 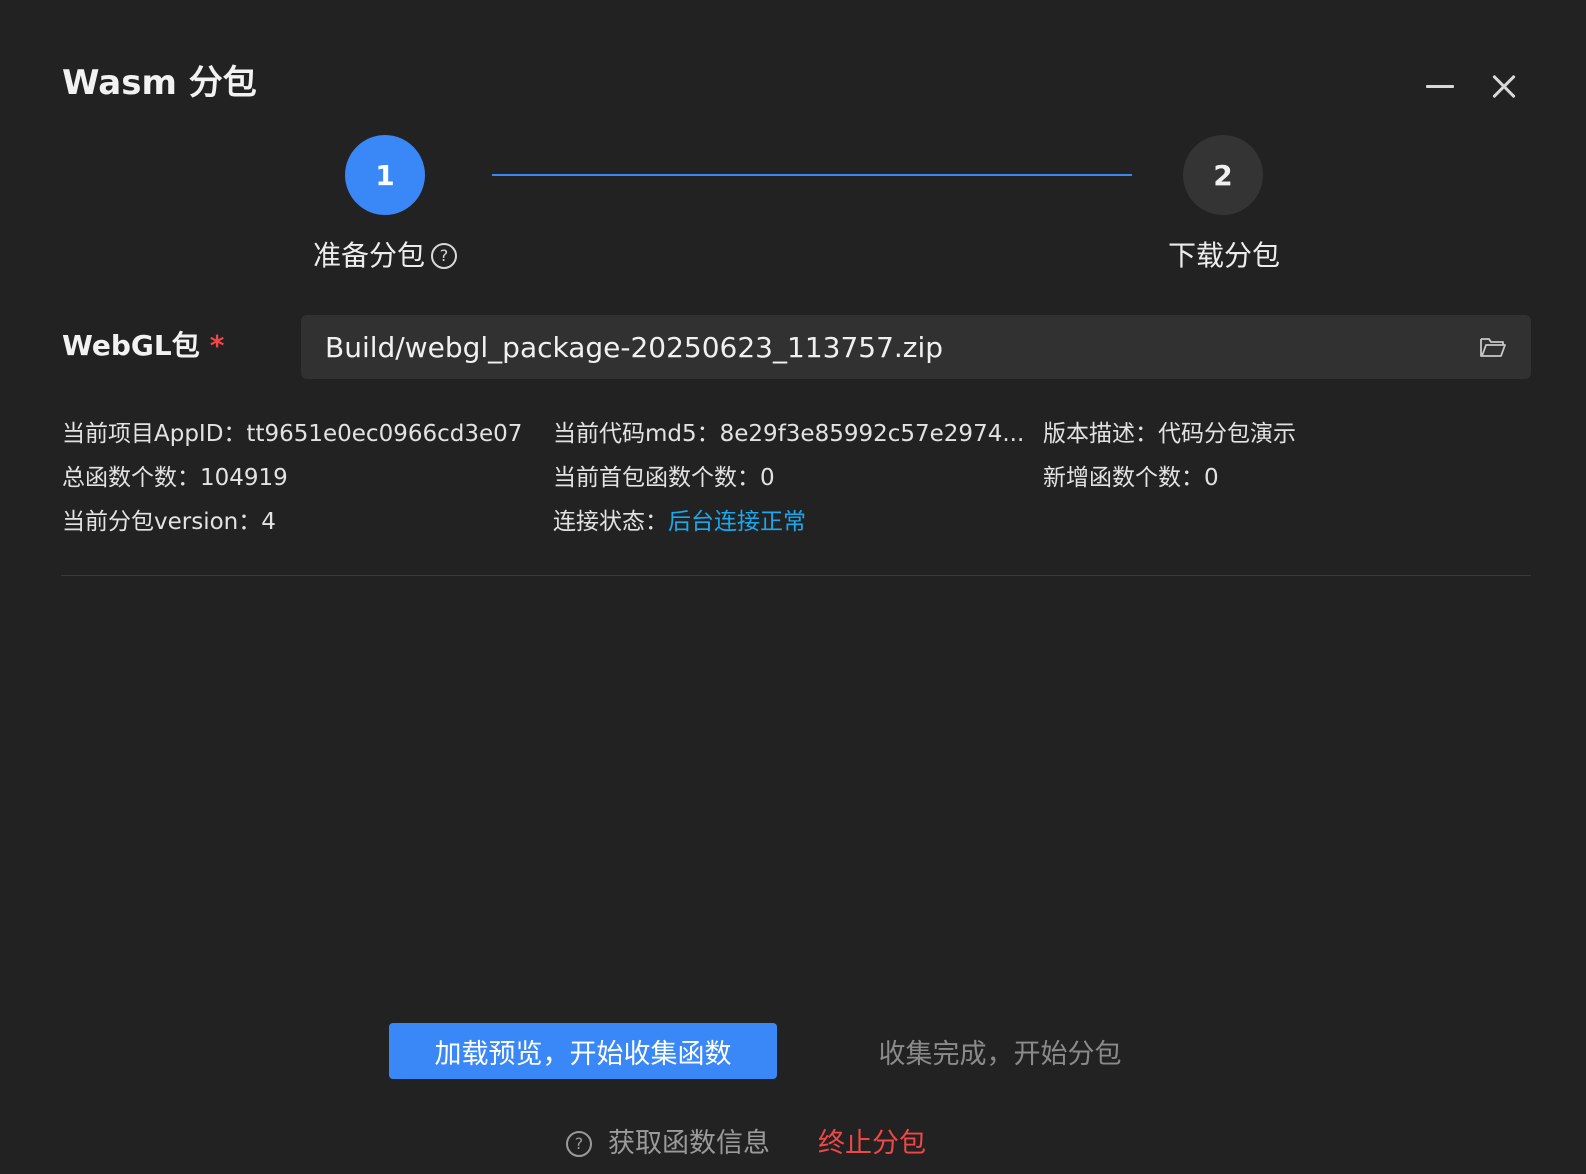 What do you see at coordinates (583, 1051) in the screenshot?
I see `start-collect-button: 加载预览，开始收集函数` at bounding box center [583, 1051].